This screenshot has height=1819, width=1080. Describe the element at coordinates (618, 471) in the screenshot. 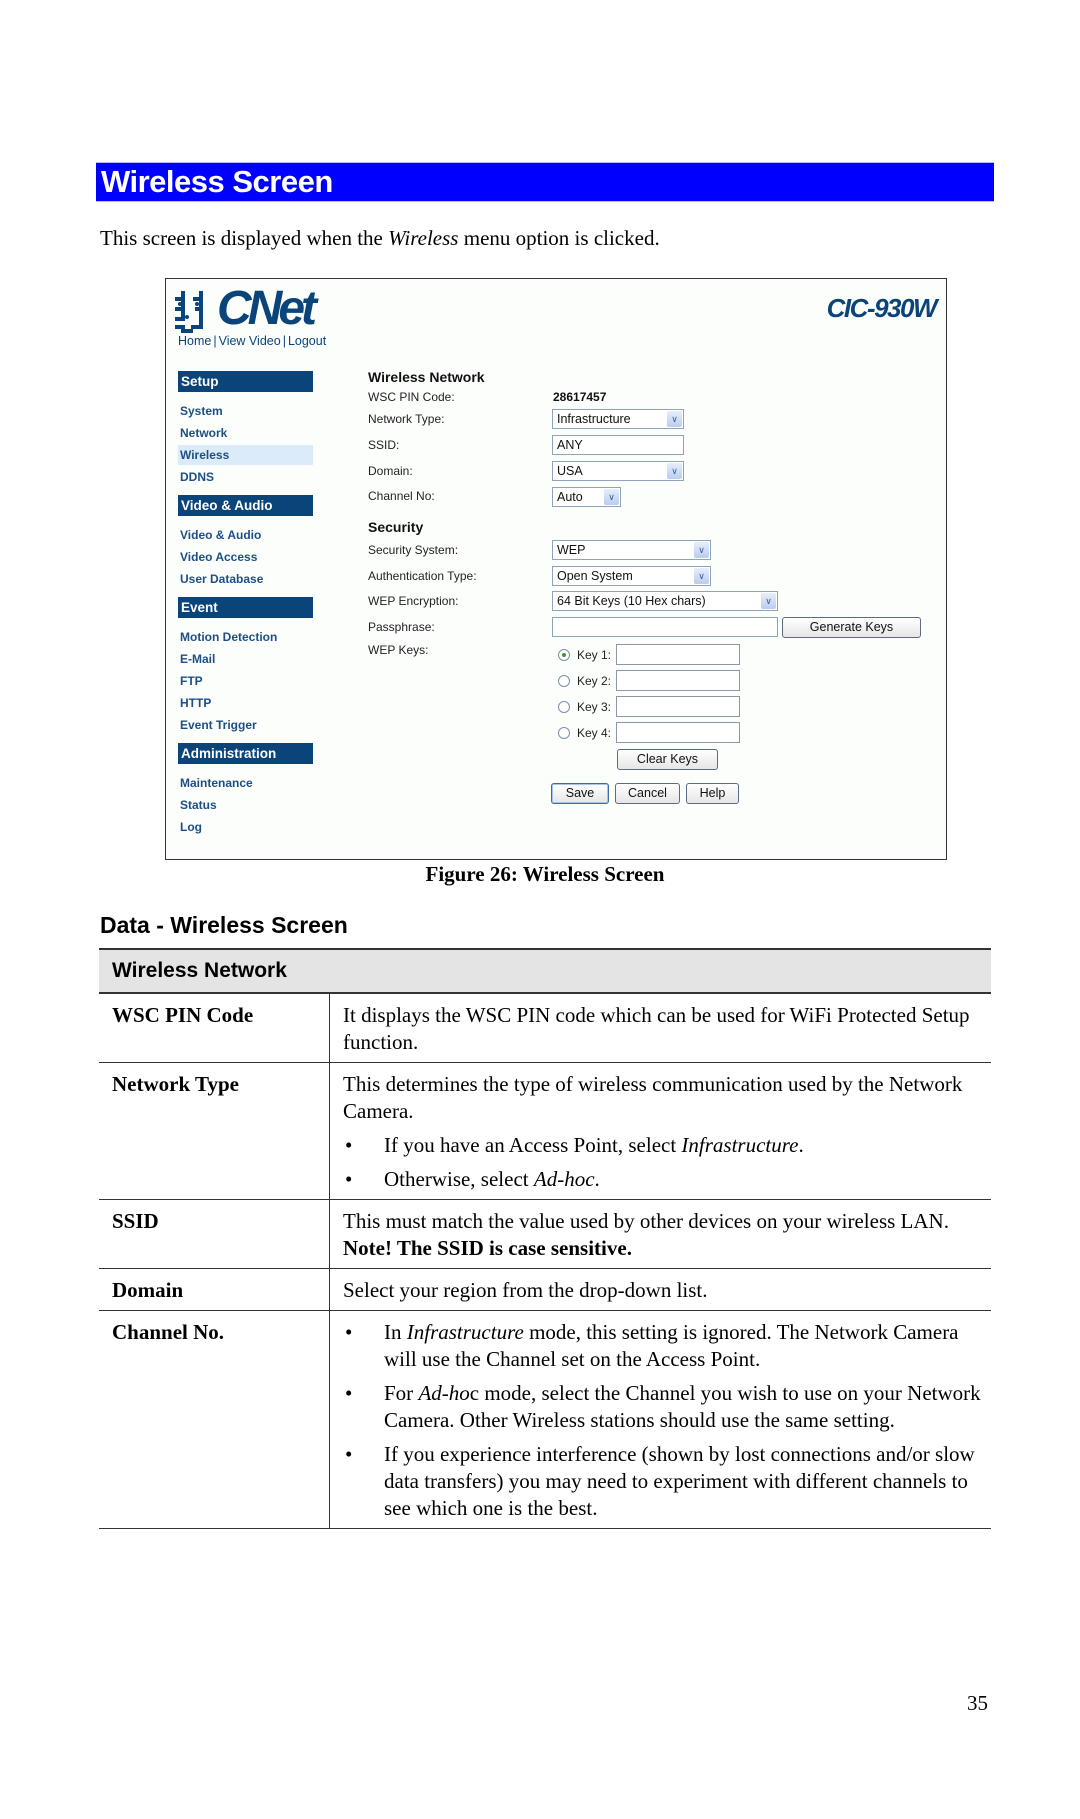

I see `domain-select: USA ∨` at that location.